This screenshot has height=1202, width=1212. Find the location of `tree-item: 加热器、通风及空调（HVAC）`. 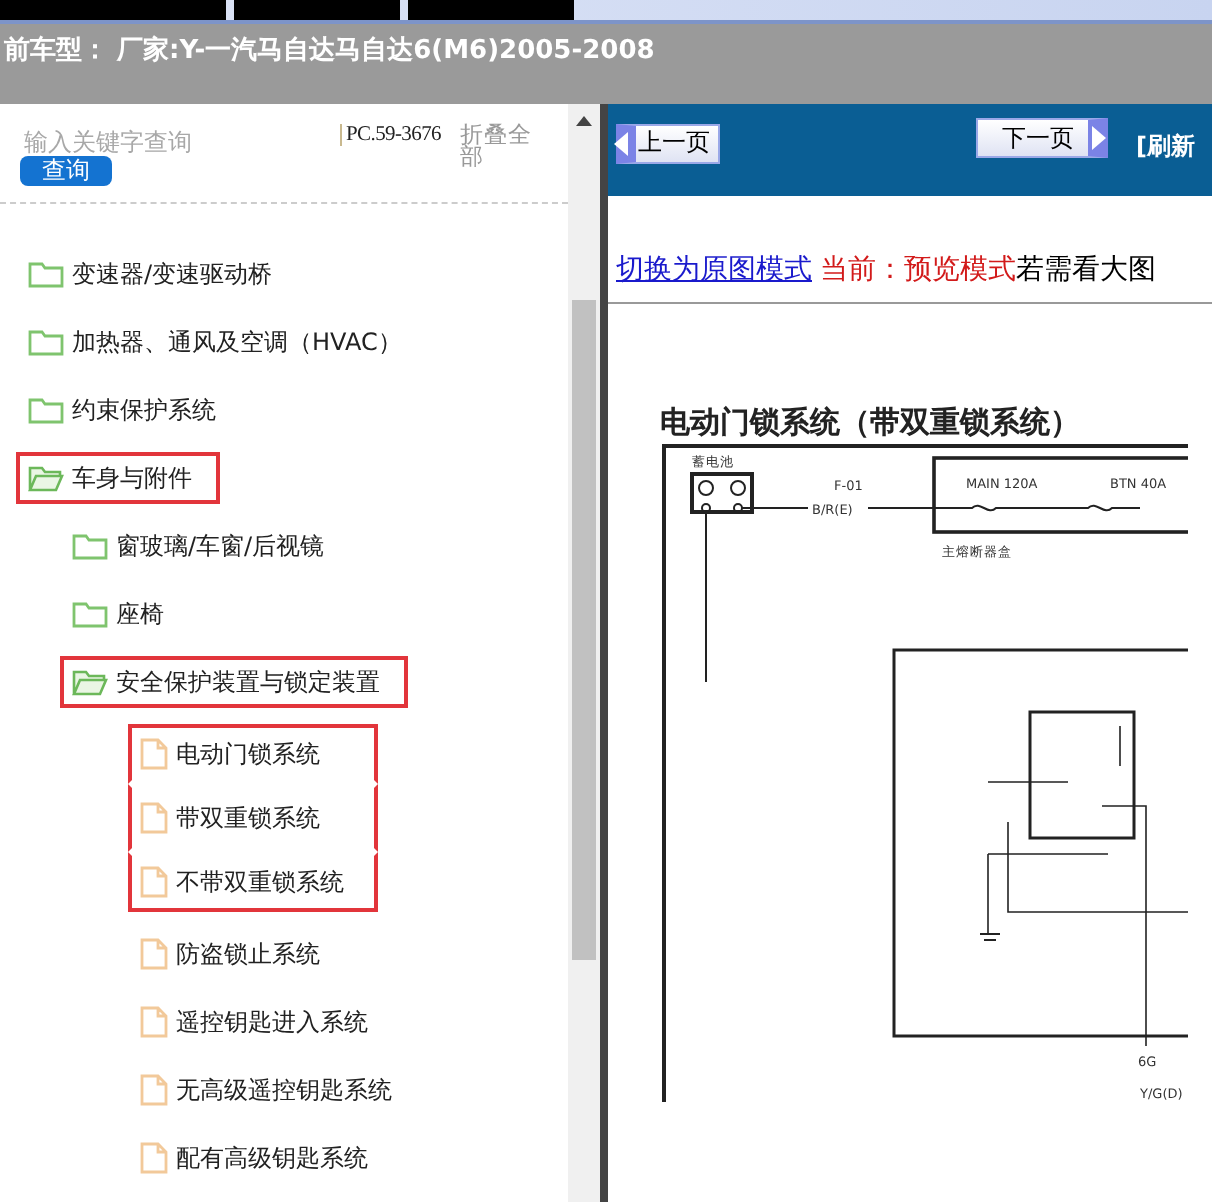

tree-item: 加热器、通风及空调（HVAC） is located at coordinates (215, 342).